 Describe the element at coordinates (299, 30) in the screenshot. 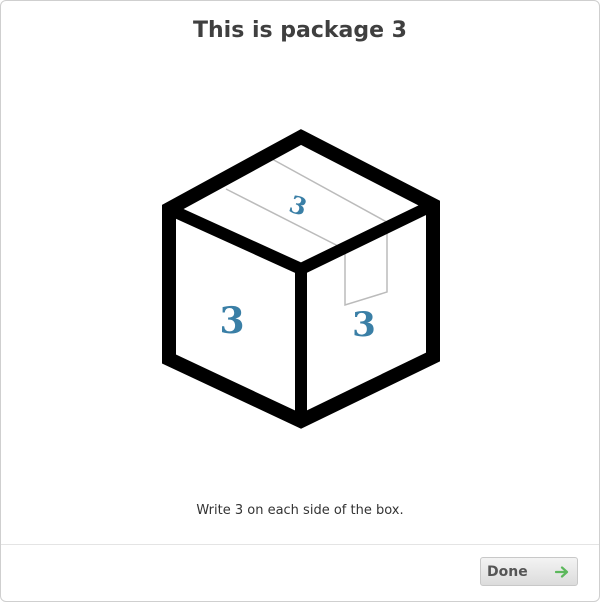

I see `page-title: This is package 3` at that location.